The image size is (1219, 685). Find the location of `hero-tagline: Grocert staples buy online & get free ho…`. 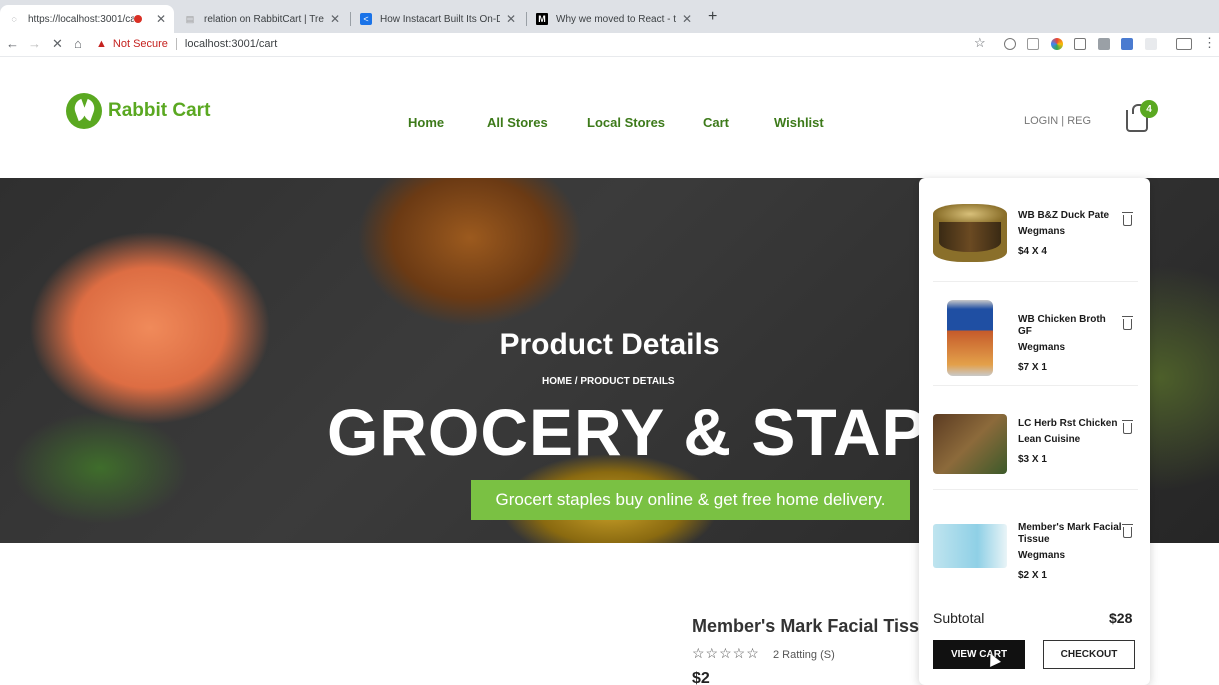

hero-tagline: Grocert staples buy online & get free ho… is located at coordinates (690, 500).